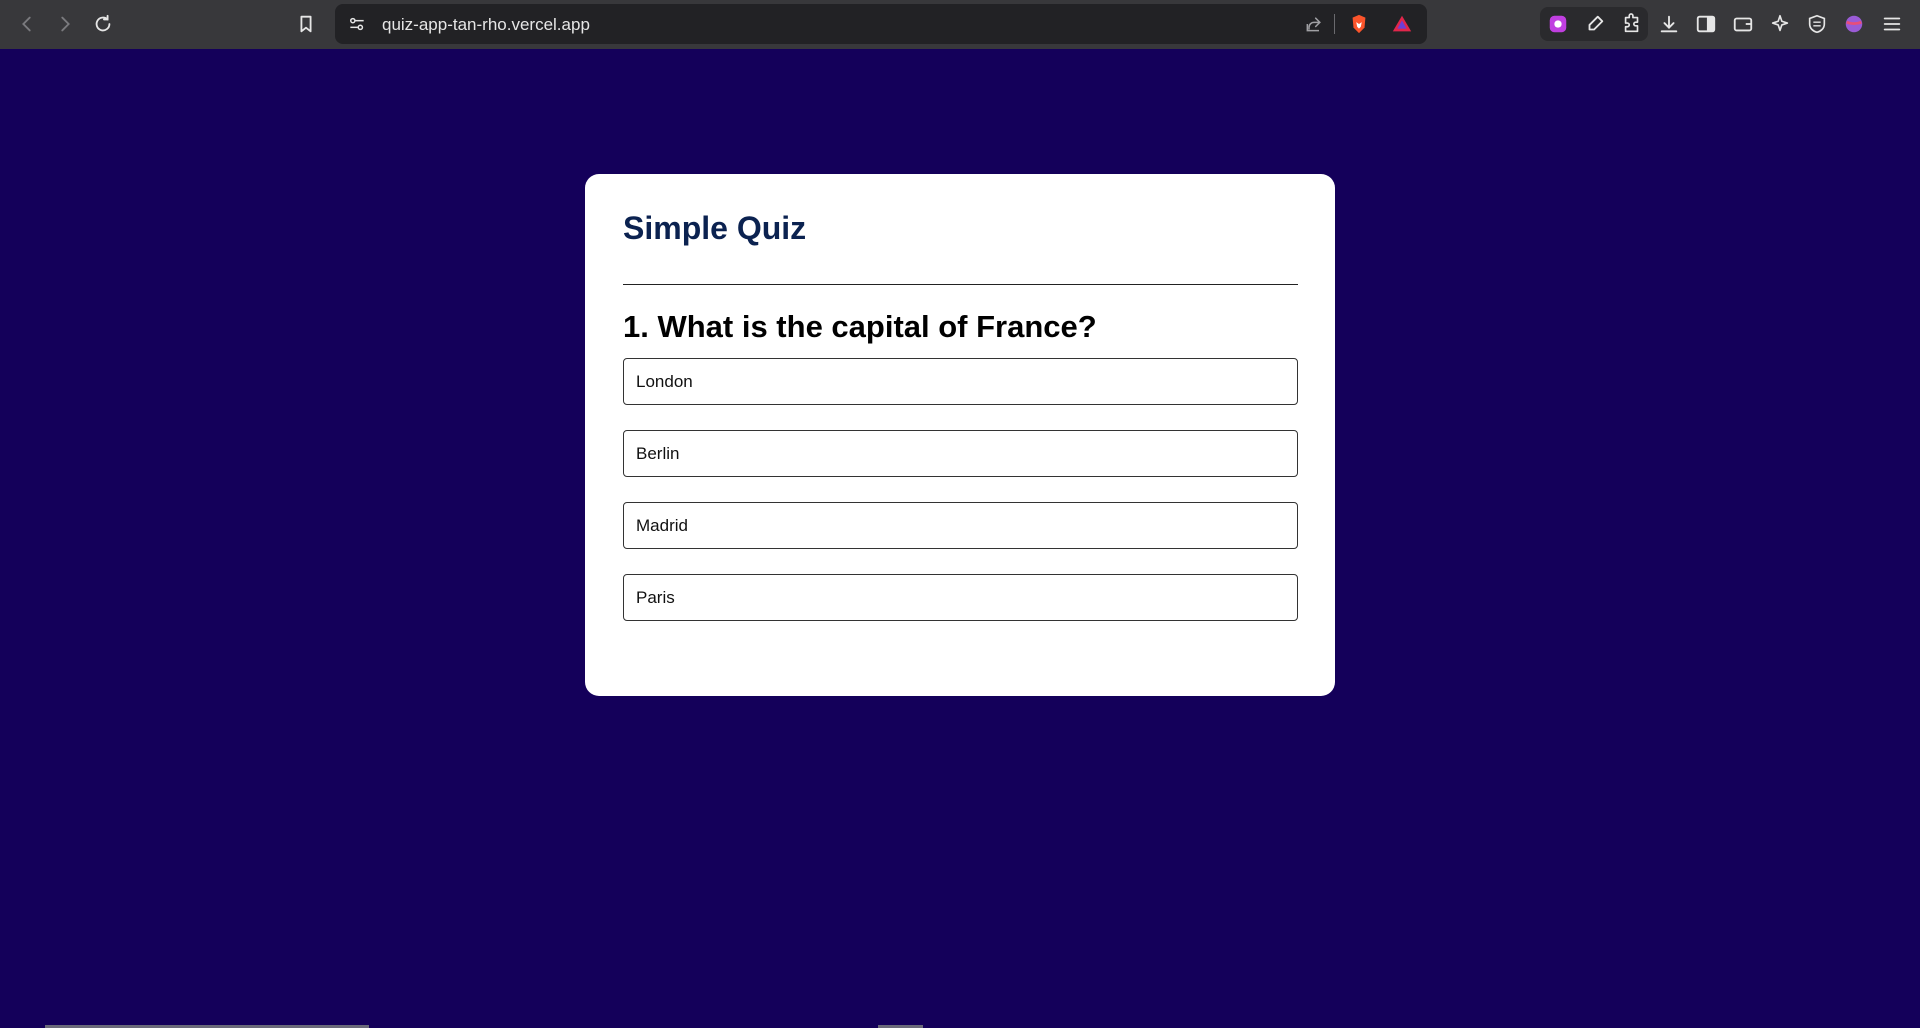 This screenshot has width=1920, height=1028. I want to click on url-text: quiz-app-tan-rho.vercel.app, so click(486, 25).